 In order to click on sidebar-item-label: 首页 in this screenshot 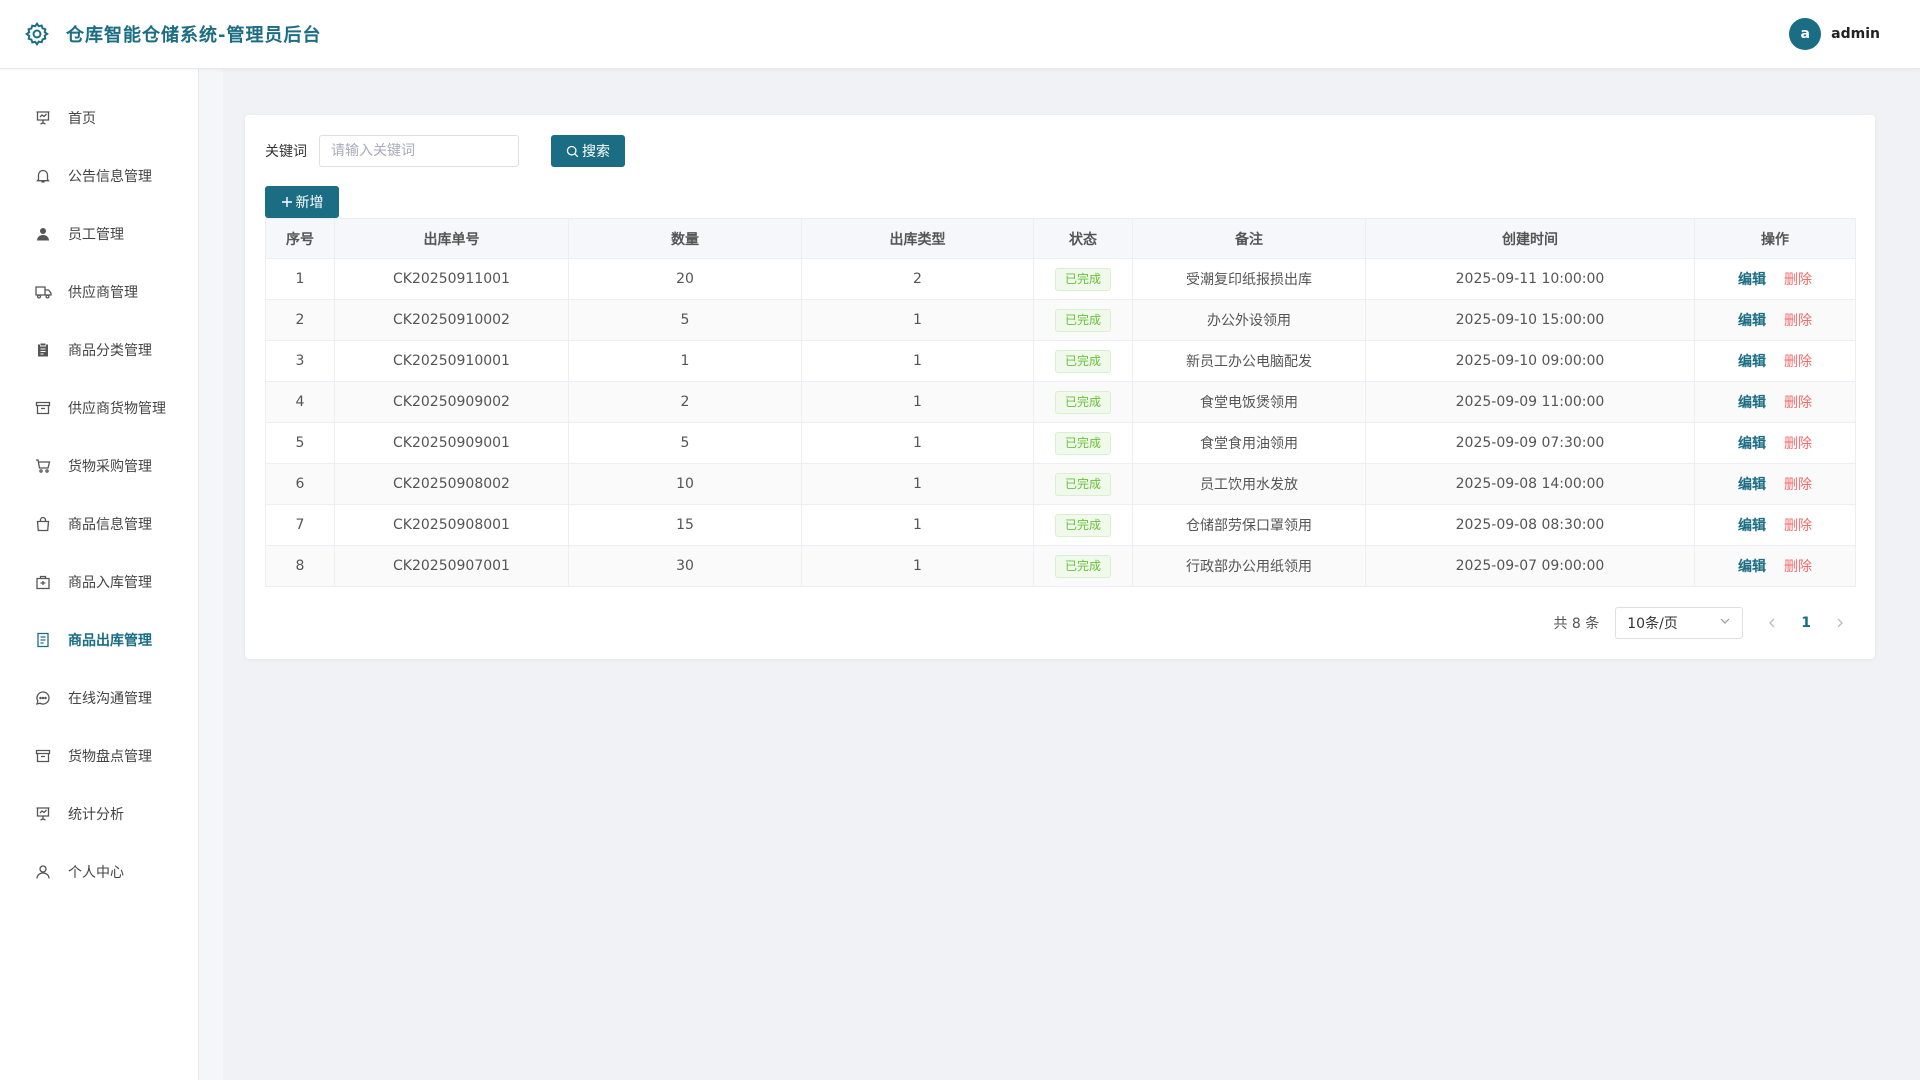, I will do `click(82, 119)`.